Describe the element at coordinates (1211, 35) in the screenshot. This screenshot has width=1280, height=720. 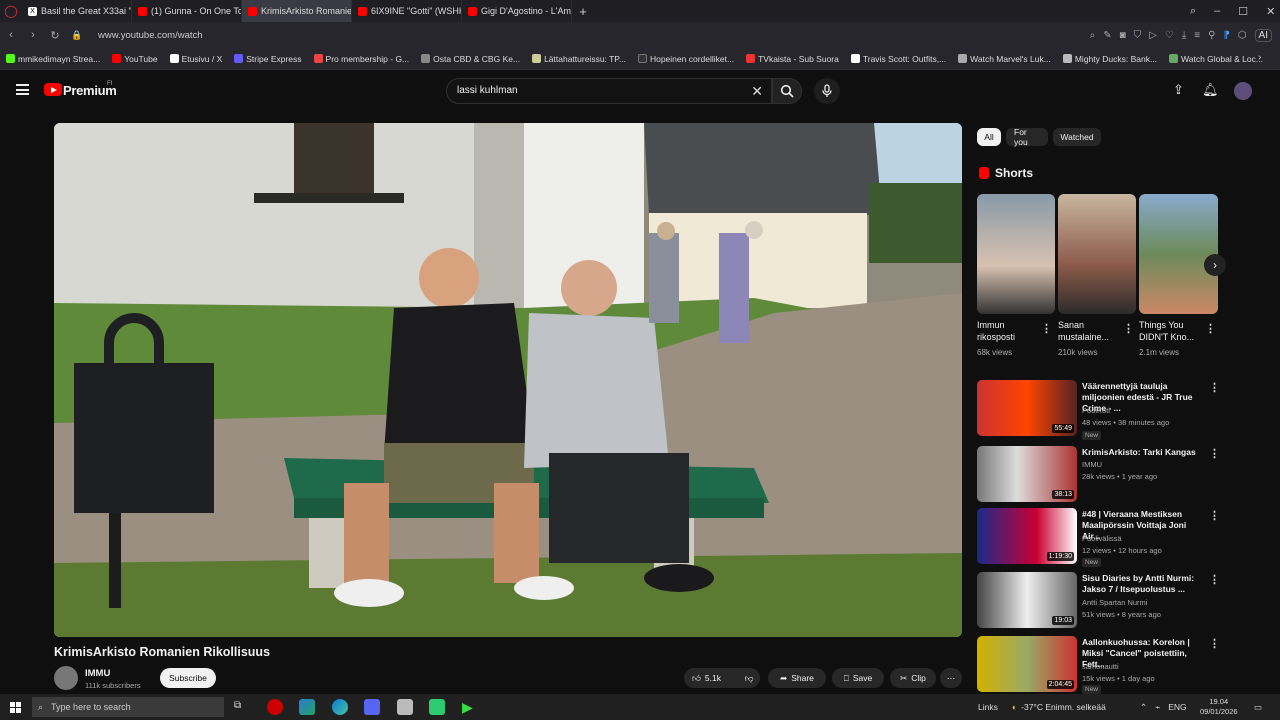
I see `user-icon: ⚲` at that location.